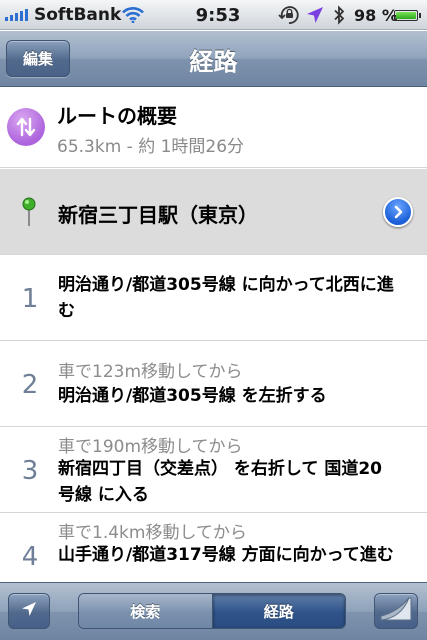 Image resolution: width=427 pixels, height=640 pixels. I want to click on step-number: 3, so click(30, 471).